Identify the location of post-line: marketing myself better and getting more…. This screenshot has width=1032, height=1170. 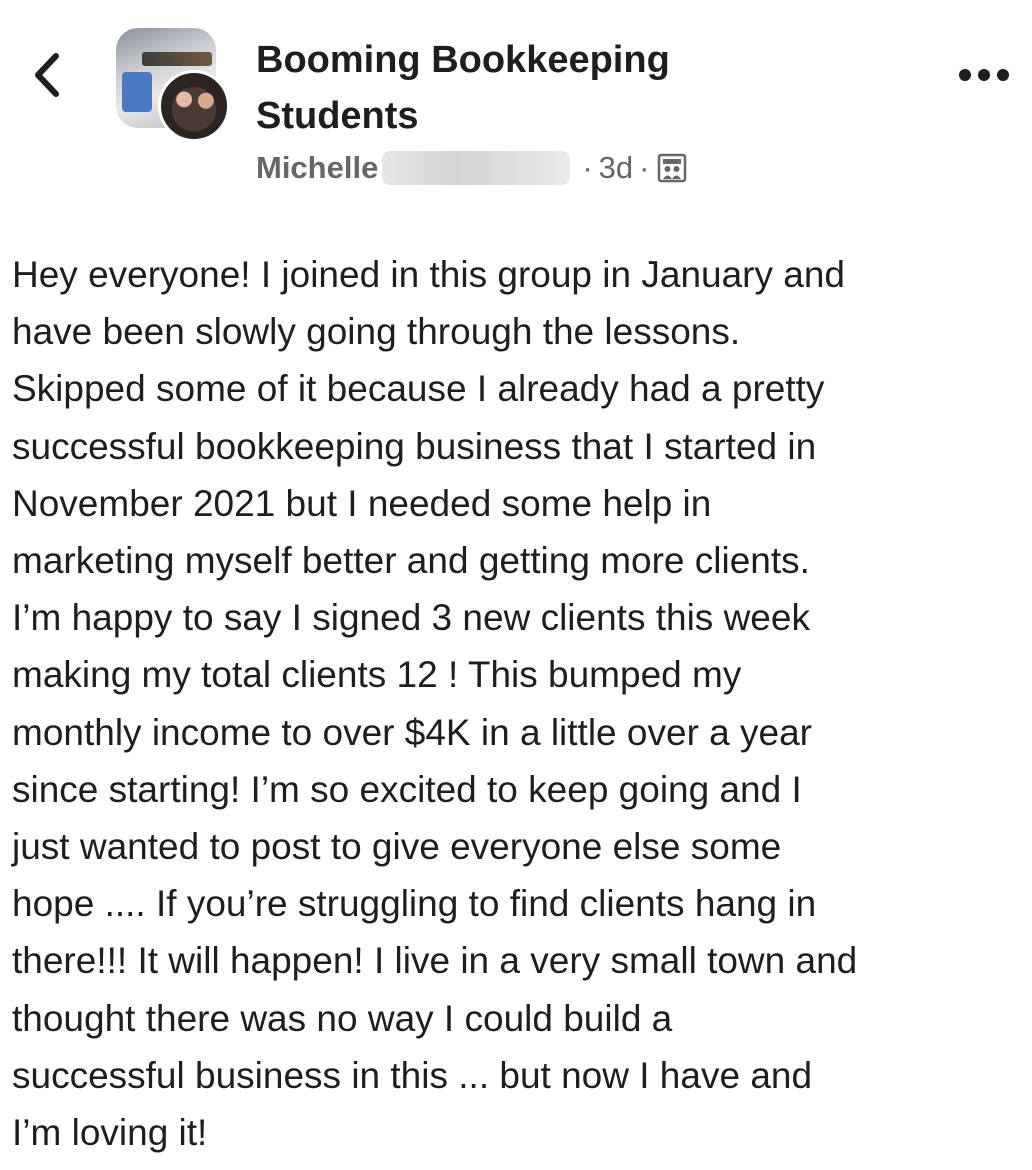
(411, 561).